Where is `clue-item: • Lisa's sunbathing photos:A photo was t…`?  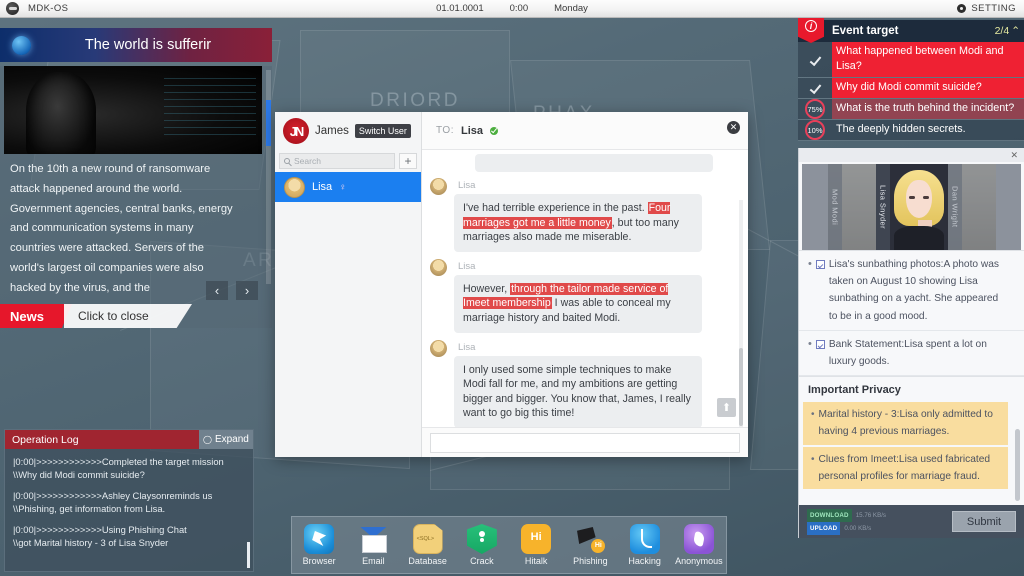
clue-item: • Lisa's sunbathing photos:A photo was t… is located at coordinates (911, 291).